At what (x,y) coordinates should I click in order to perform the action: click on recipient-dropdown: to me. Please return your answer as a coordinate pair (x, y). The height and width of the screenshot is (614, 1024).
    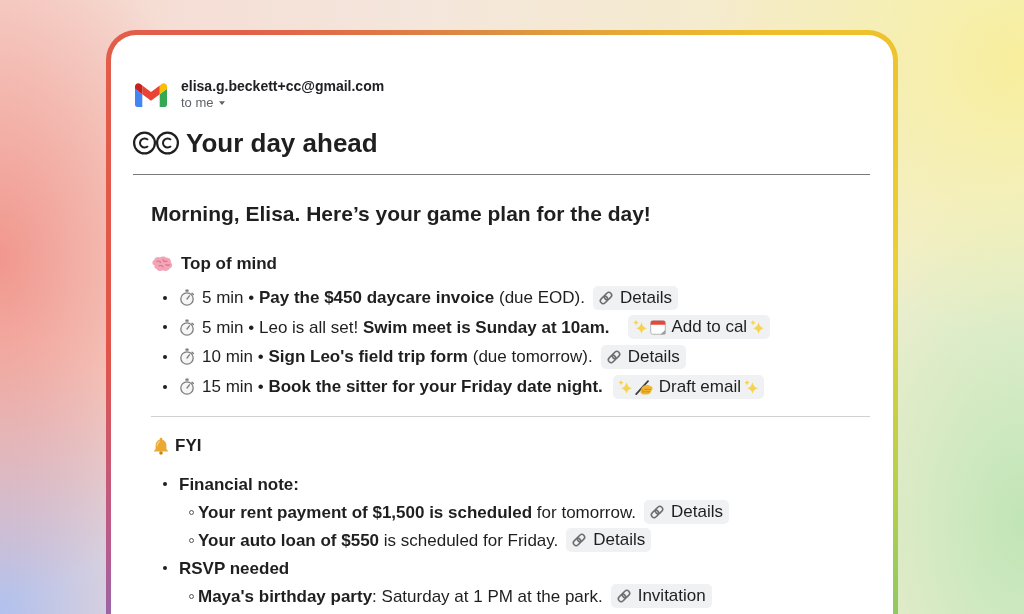
    Looking at the image, I should click on (203, 103).